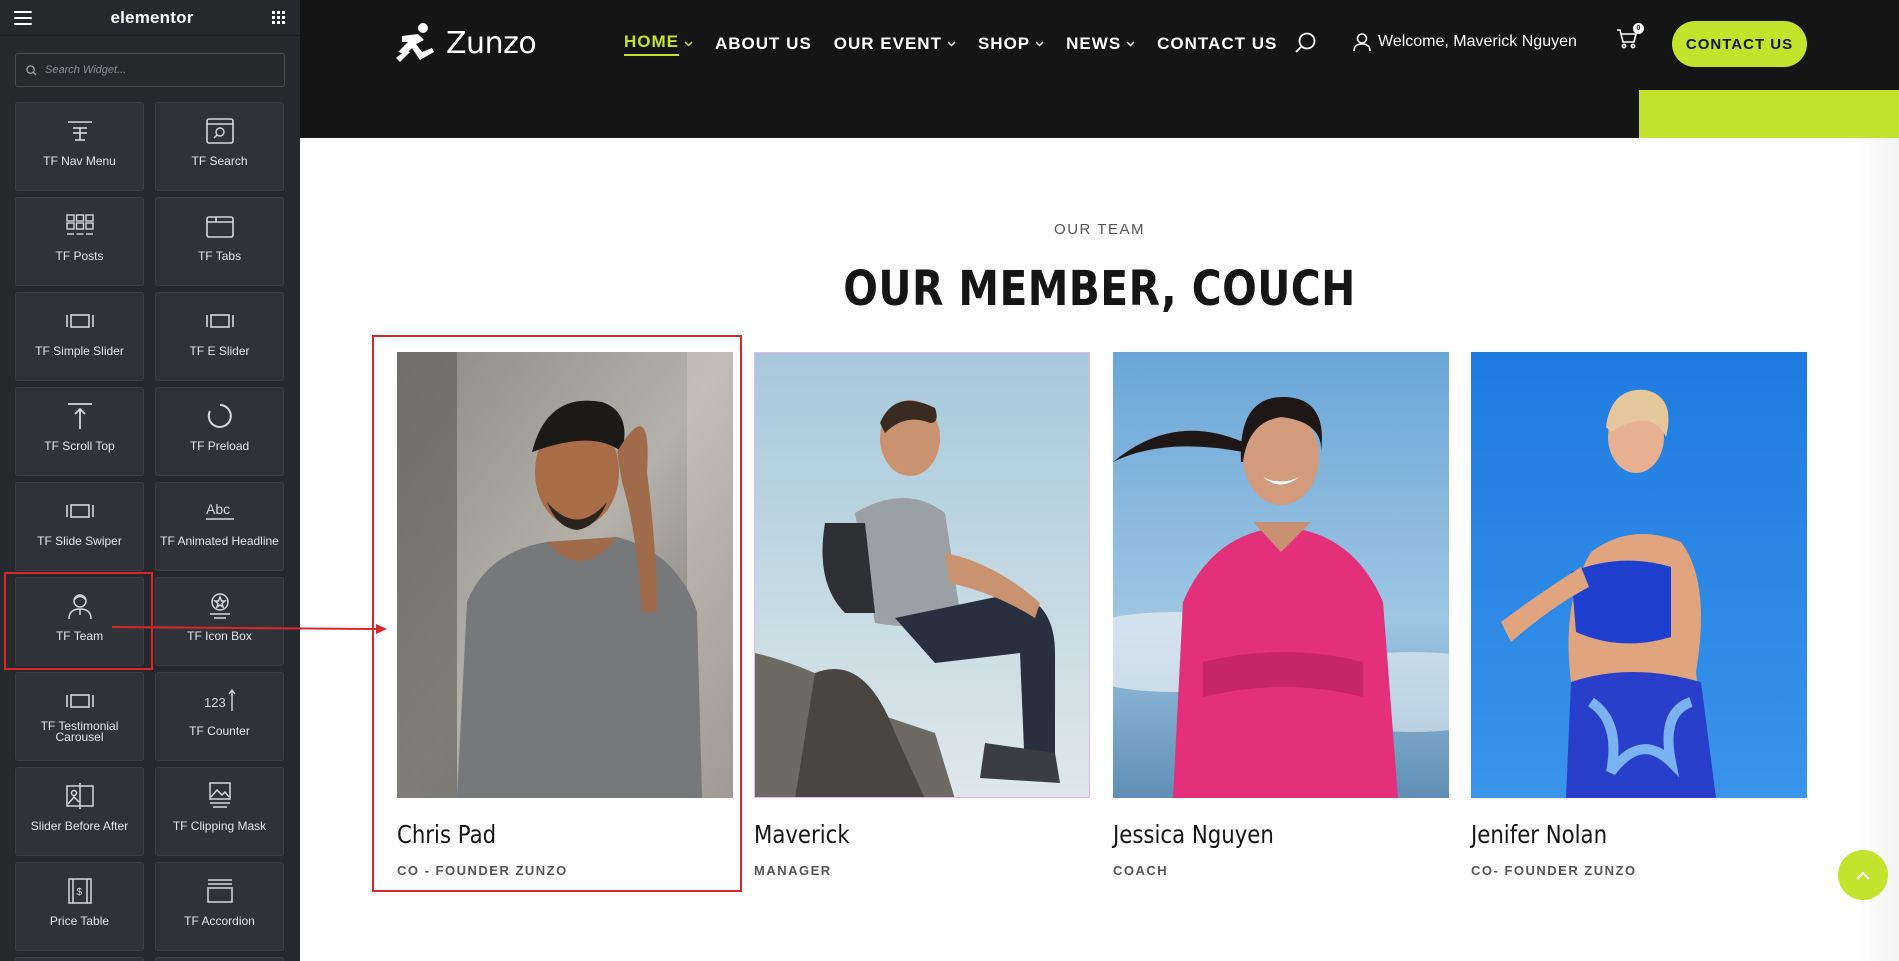  I want to click on member-name: Jenifer Nolan, so click(1539, 834).